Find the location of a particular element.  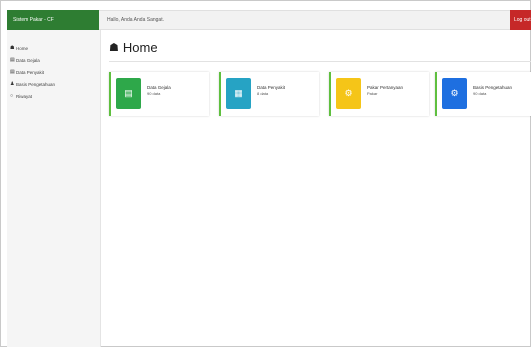

card-label: Pakar Pertanyaan is located at coordinates (385, 87).